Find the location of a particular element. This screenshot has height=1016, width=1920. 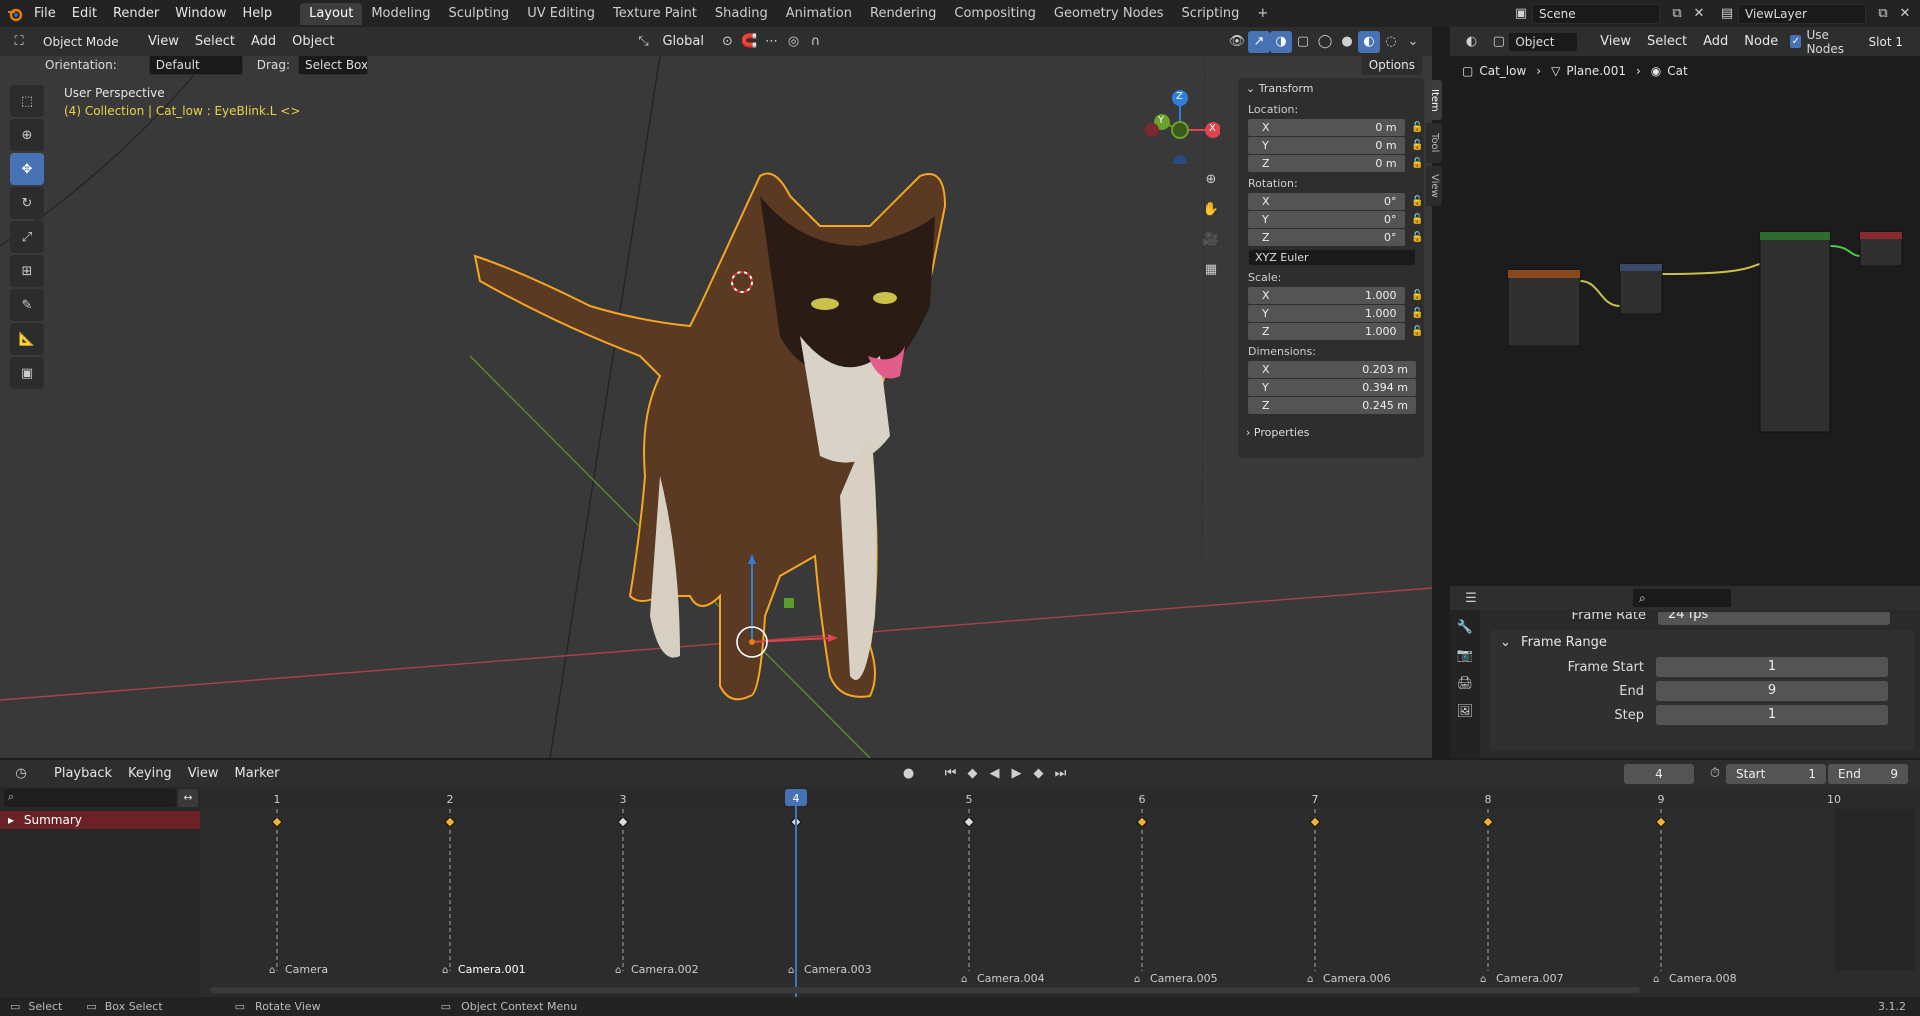

workspace-tab-animation: Animation is located at coordinates (819, 14).